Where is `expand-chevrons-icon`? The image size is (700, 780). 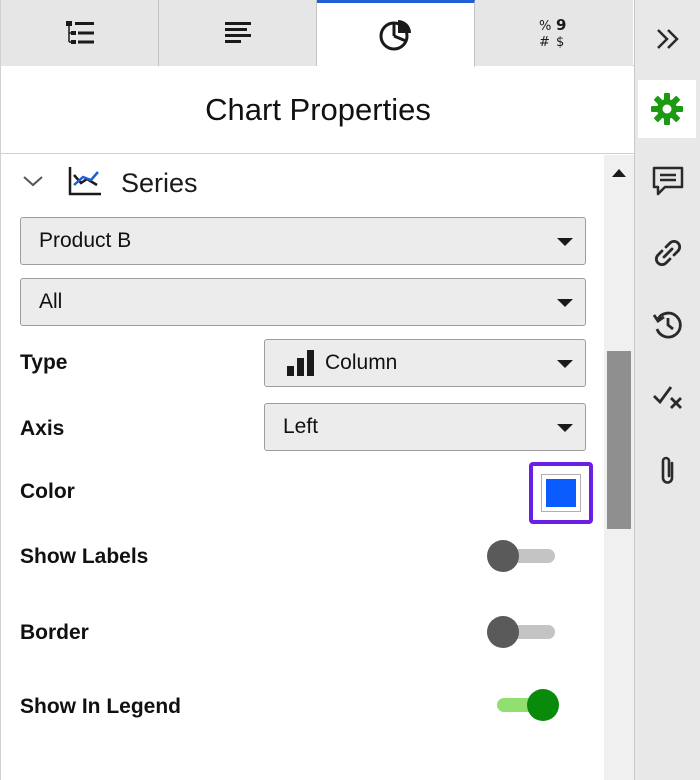
expand-chevrons-icon is located at coordinates (668, 39).